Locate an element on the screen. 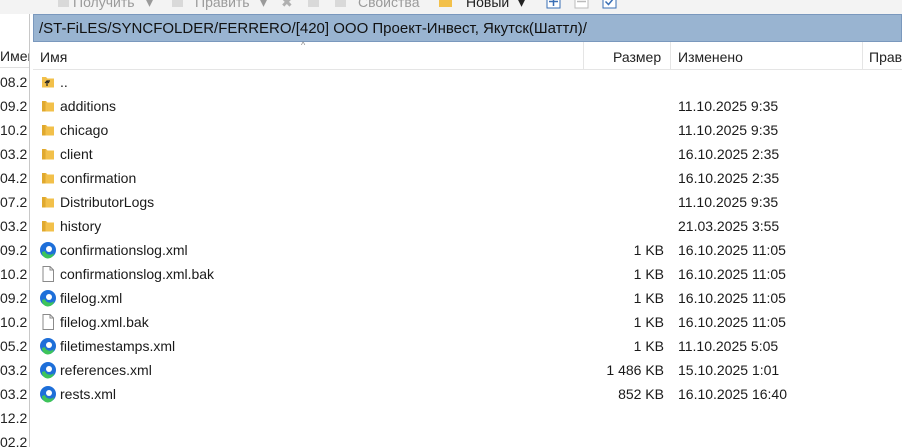 This screenshot has width=902, height=447. folder-row: confirmation 16.10.2025 2:35 is located at coordinates (467, 178).